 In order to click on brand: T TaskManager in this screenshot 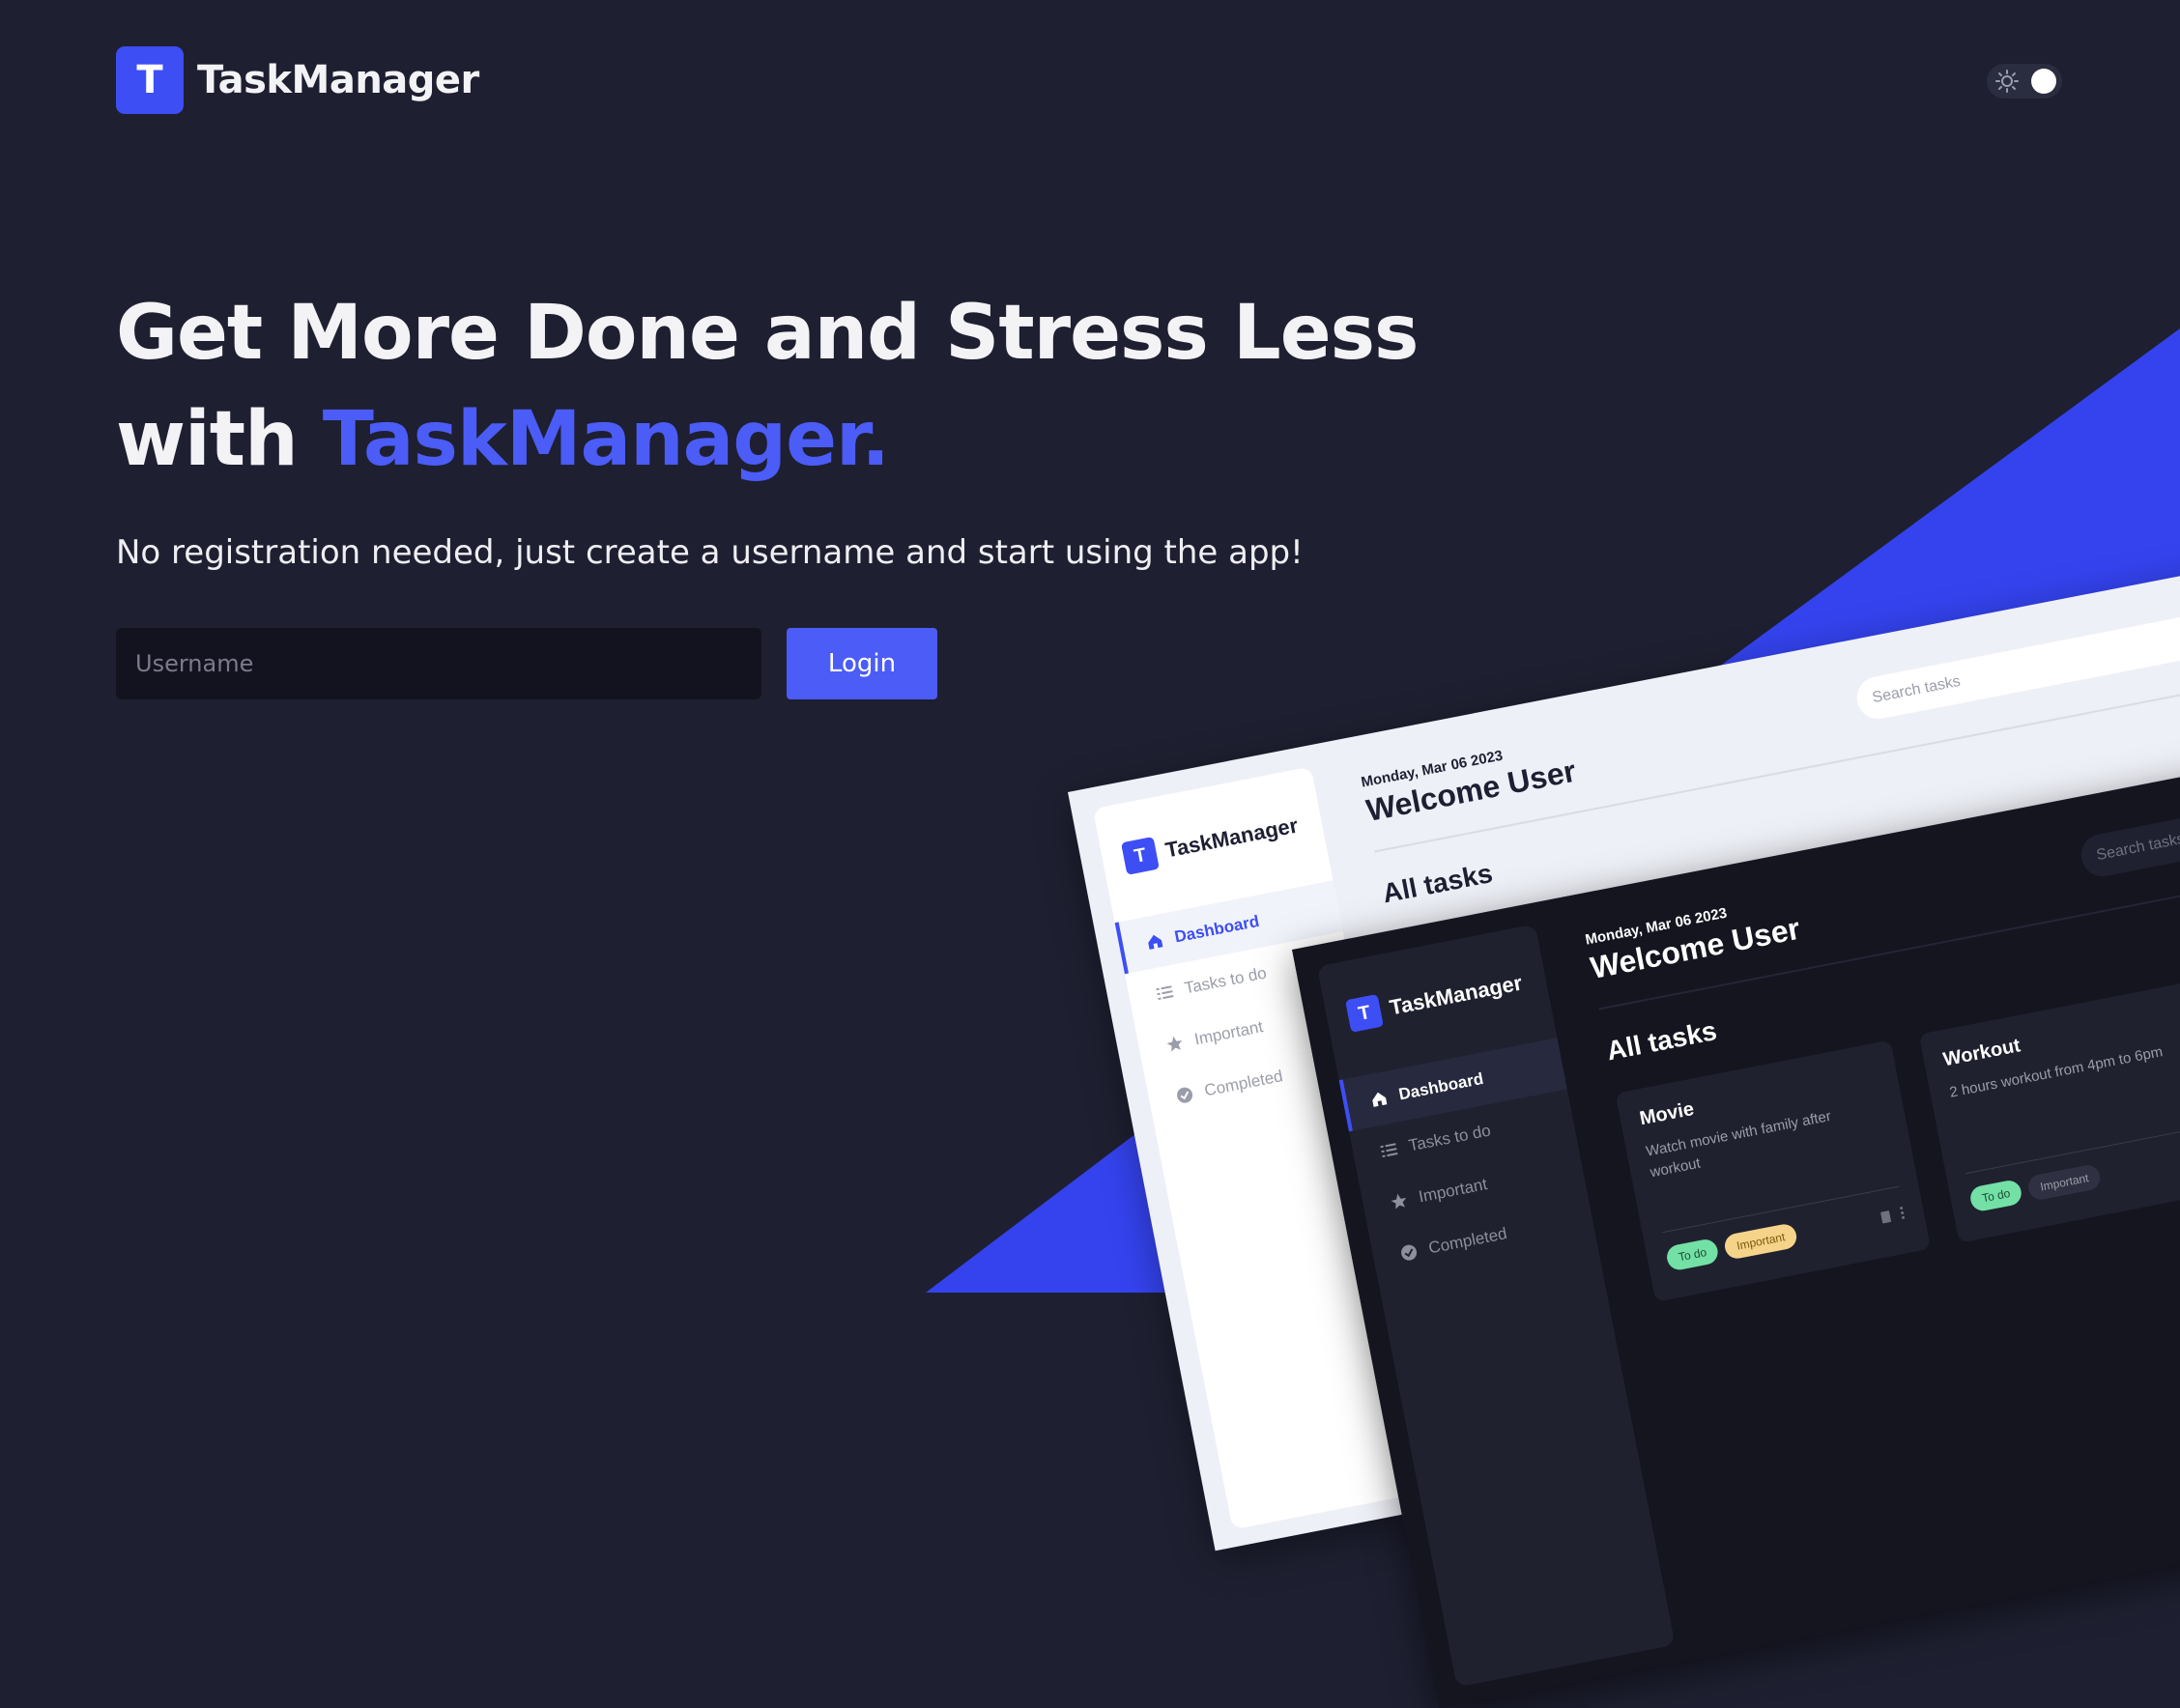, I will do `click(297, 80)`.